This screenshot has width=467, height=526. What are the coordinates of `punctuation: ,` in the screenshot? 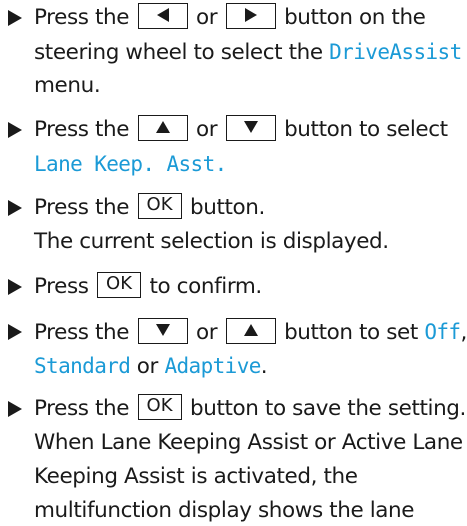 It's located at (463, 332).